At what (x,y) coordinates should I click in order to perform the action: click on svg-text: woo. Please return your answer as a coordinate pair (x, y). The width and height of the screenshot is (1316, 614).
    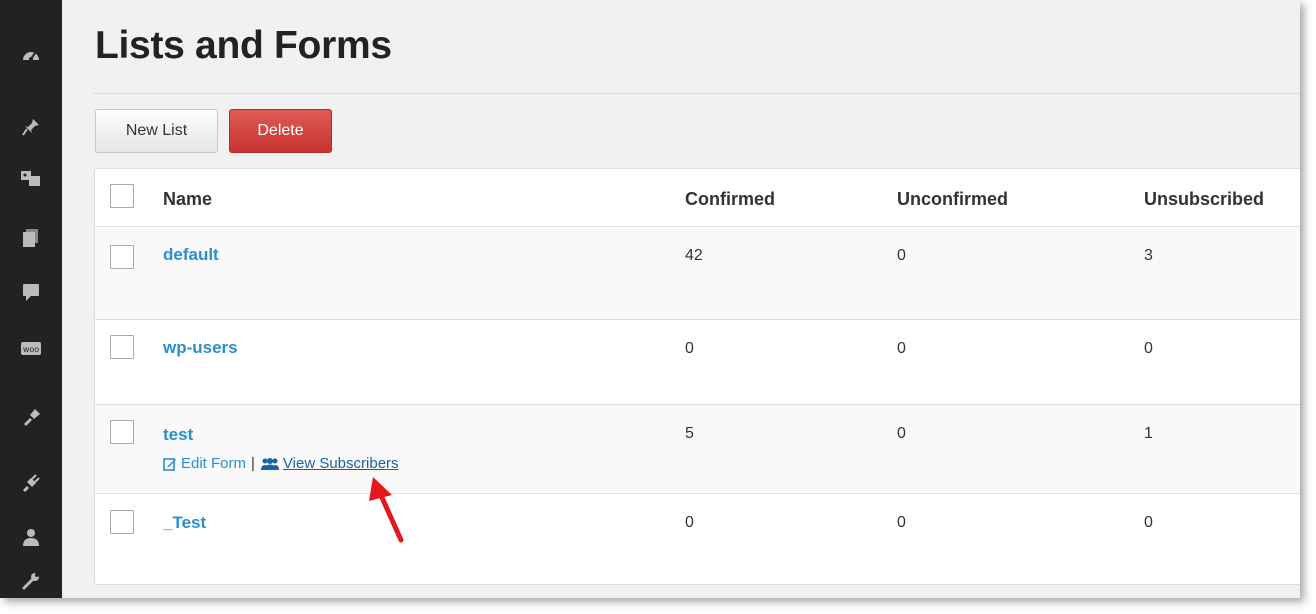
    Looking at the image, I should click on (31, 349).